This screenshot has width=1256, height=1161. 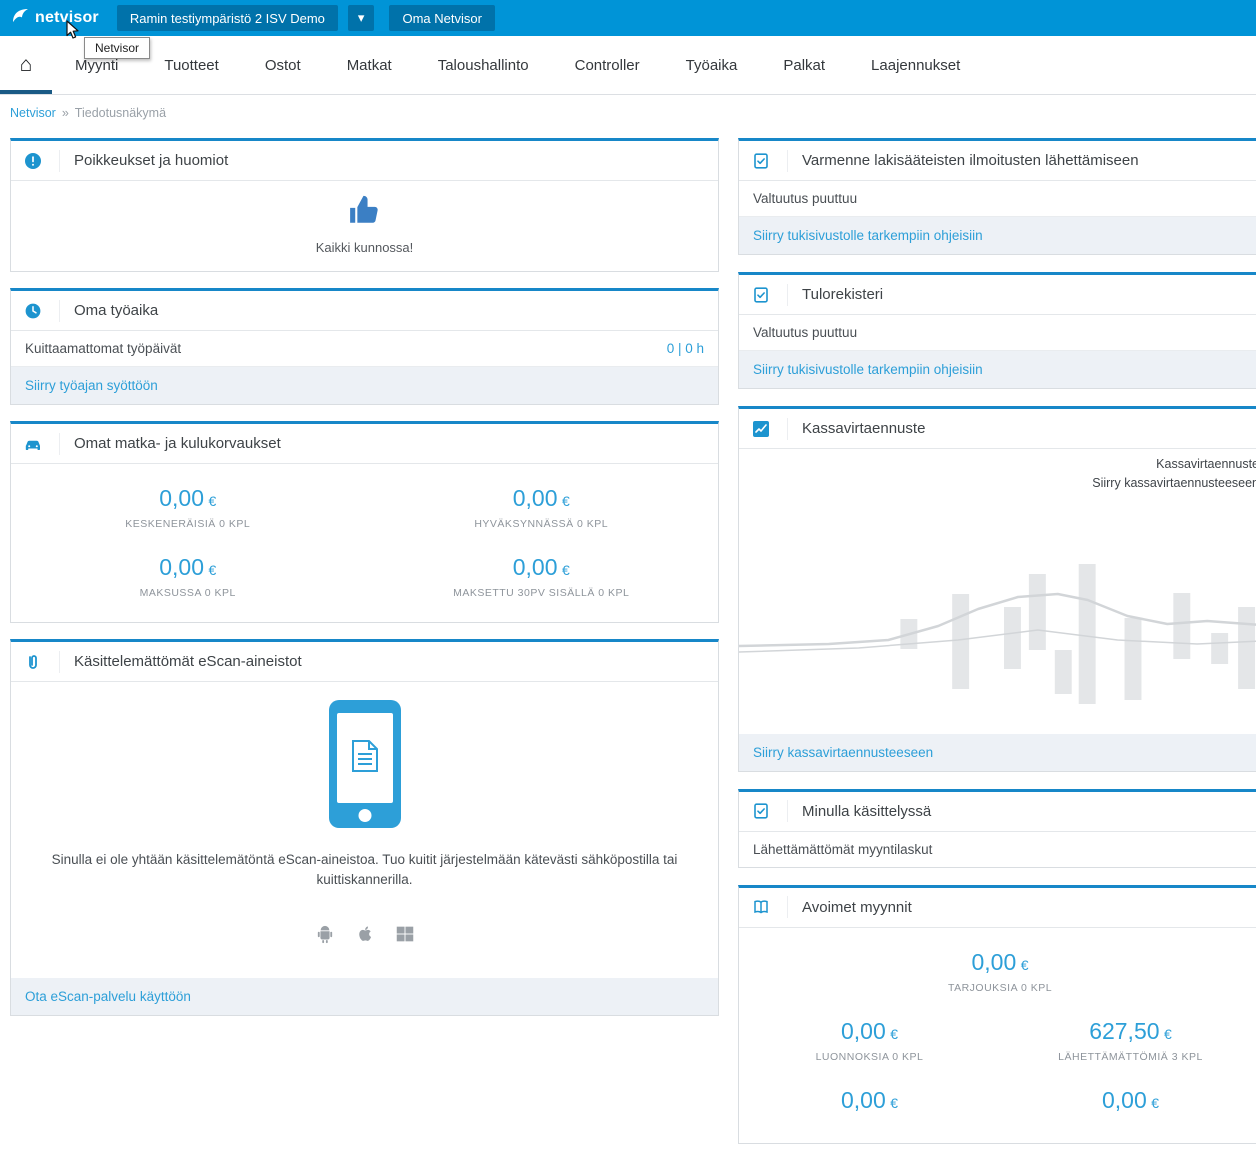 I want to click on widget-title: Tulorekisteri, so click(x=843, y=294).